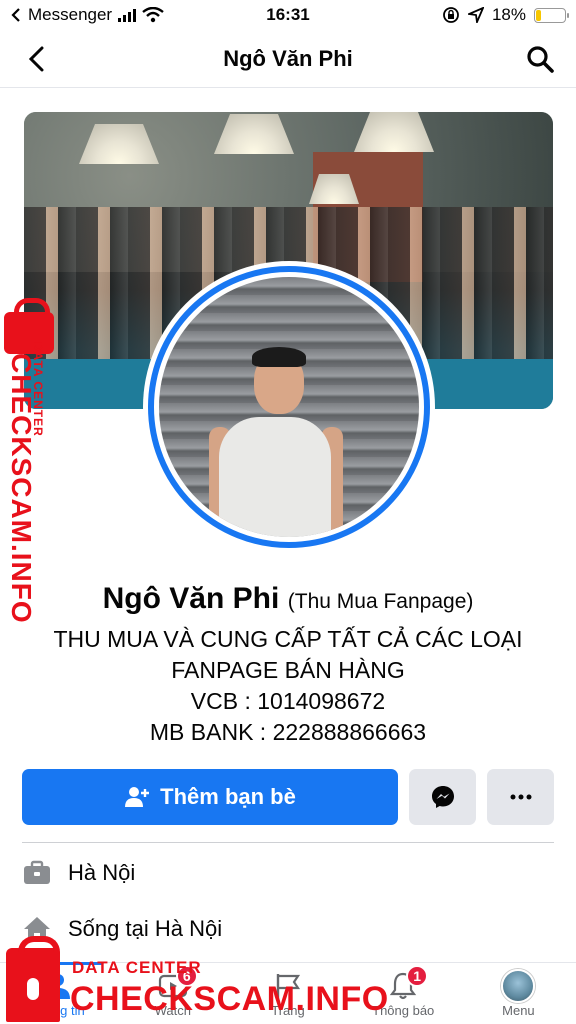 This screenshot has width=576, height=1024. Describe the element at coordinates (288, 701) in the screenshot. I see `bio-line: VCB : 1014098672` at that location.